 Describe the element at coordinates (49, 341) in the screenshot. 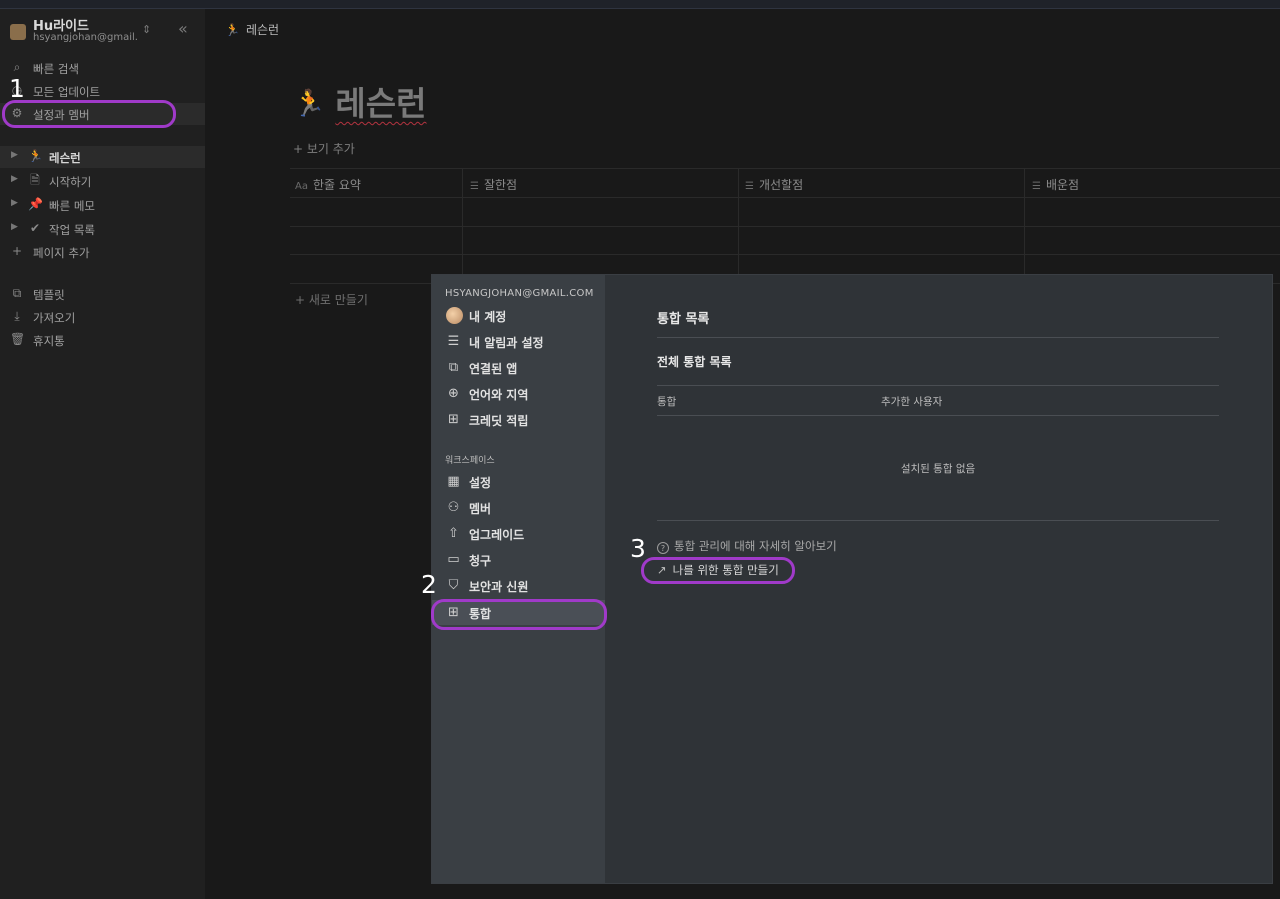

I see `sidebar-item-label: 휴지통` at that location.